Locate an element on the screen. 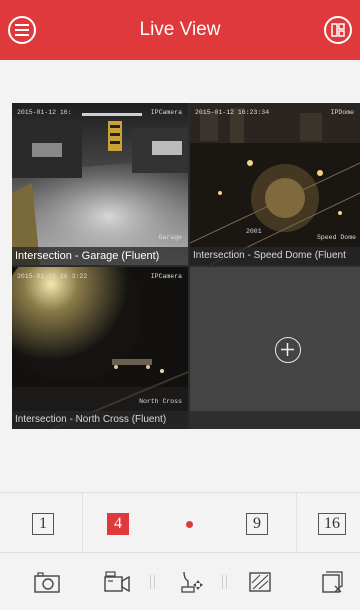  timestamp-overlay: 2015-01-12 16:23:34 is located at coordinates (232, 112).